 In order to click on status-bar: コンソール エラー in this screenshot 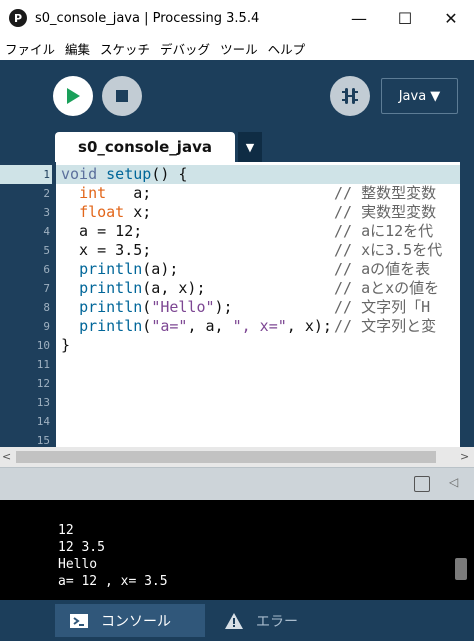, I will do `click(237, 620)`.